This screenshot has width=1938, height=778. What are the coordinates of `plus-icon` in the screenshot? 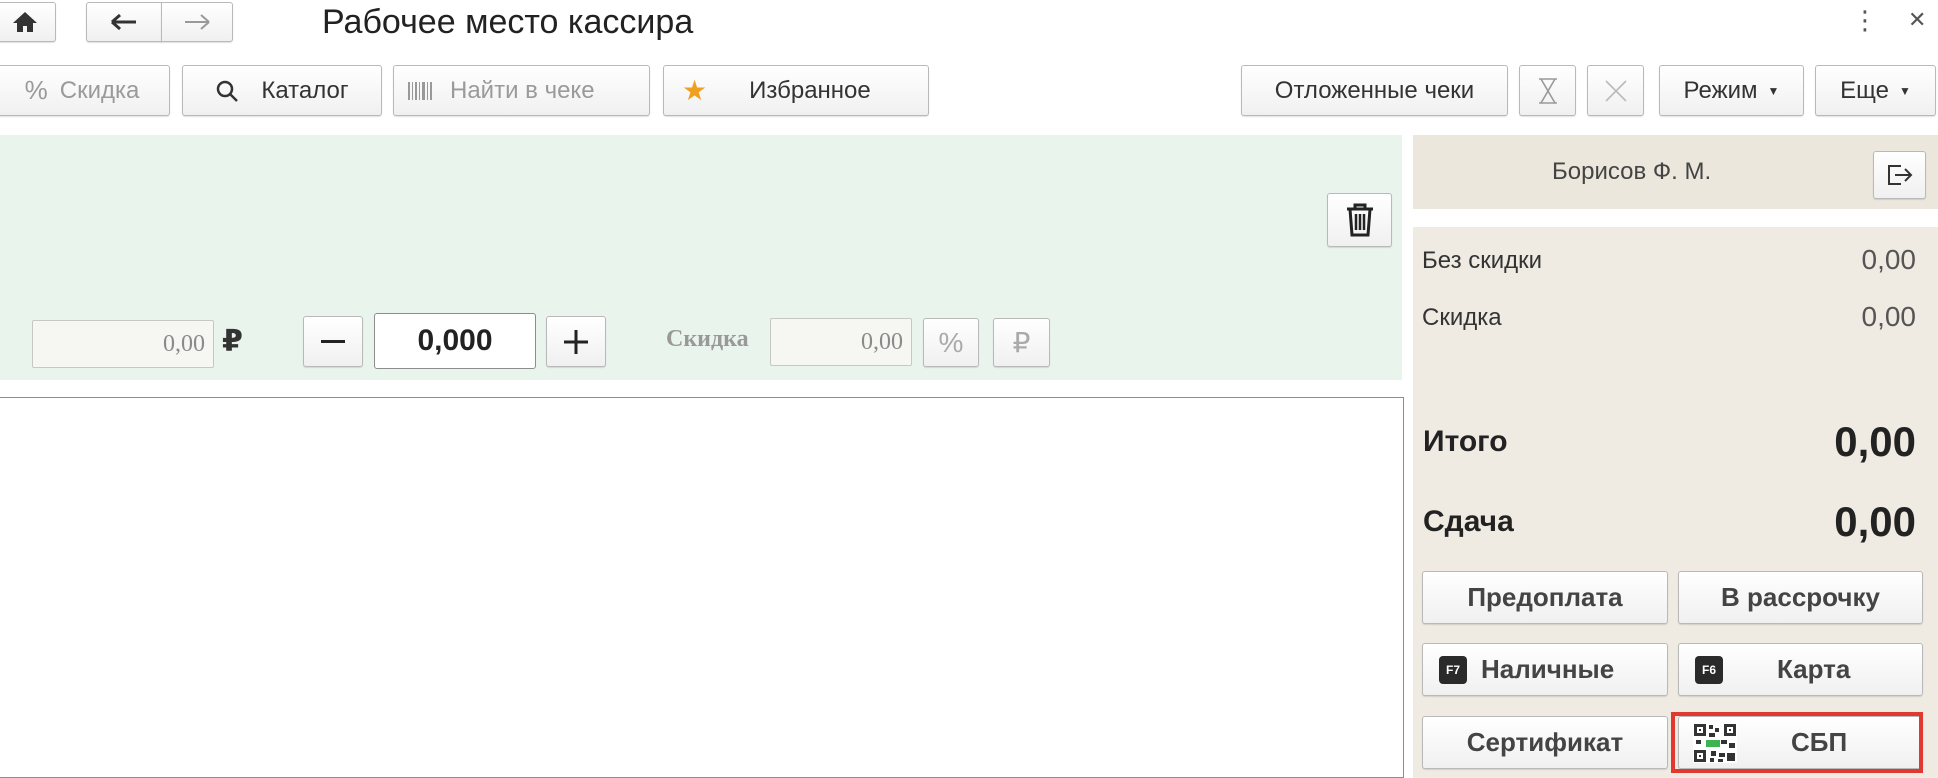 It's located at (576, 341).